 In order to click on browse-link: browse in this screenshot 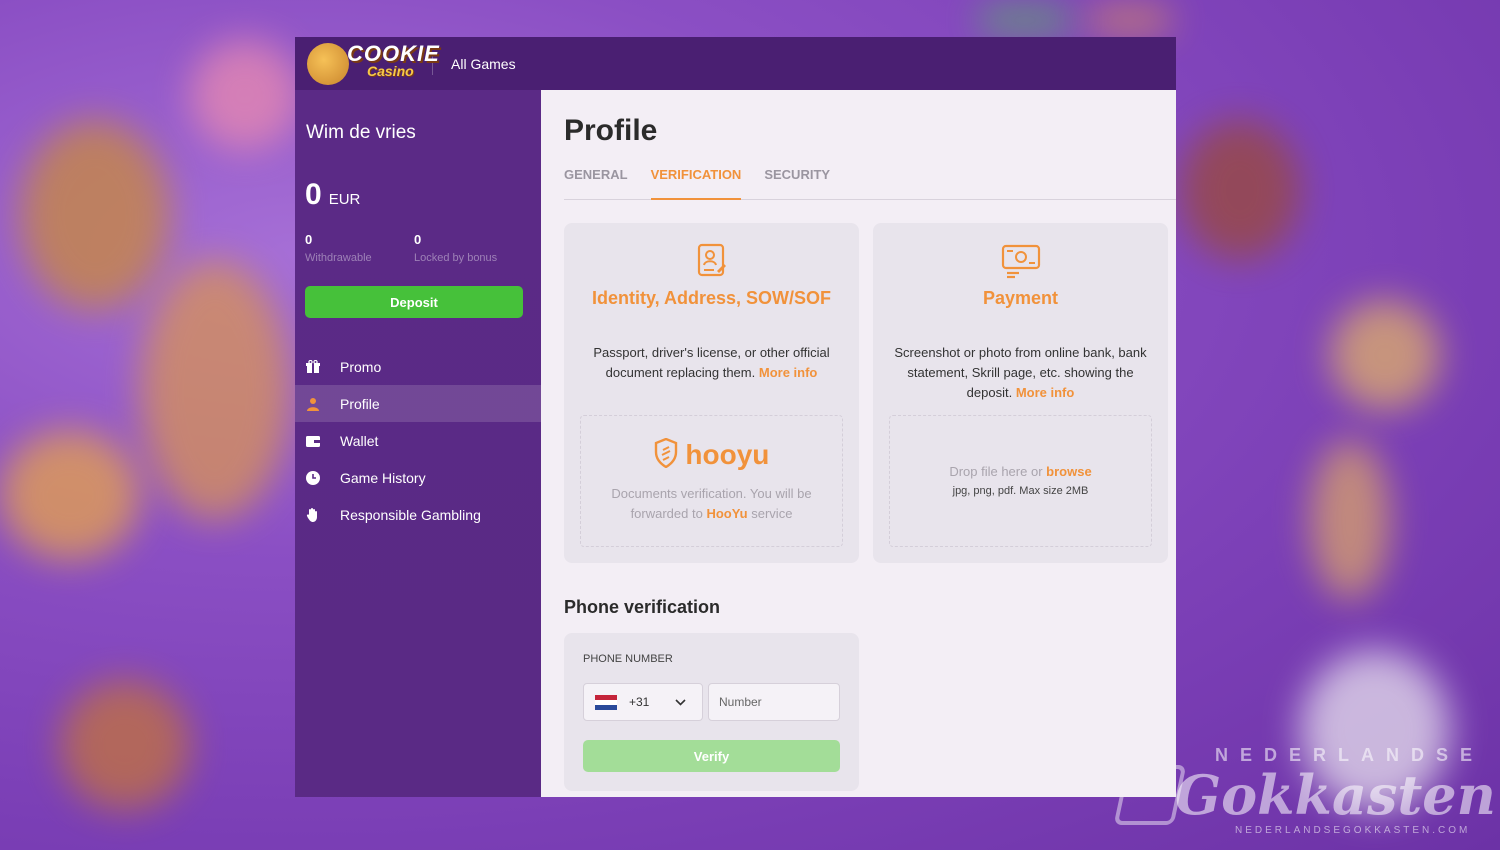, I will do `click(1069, 471)`.